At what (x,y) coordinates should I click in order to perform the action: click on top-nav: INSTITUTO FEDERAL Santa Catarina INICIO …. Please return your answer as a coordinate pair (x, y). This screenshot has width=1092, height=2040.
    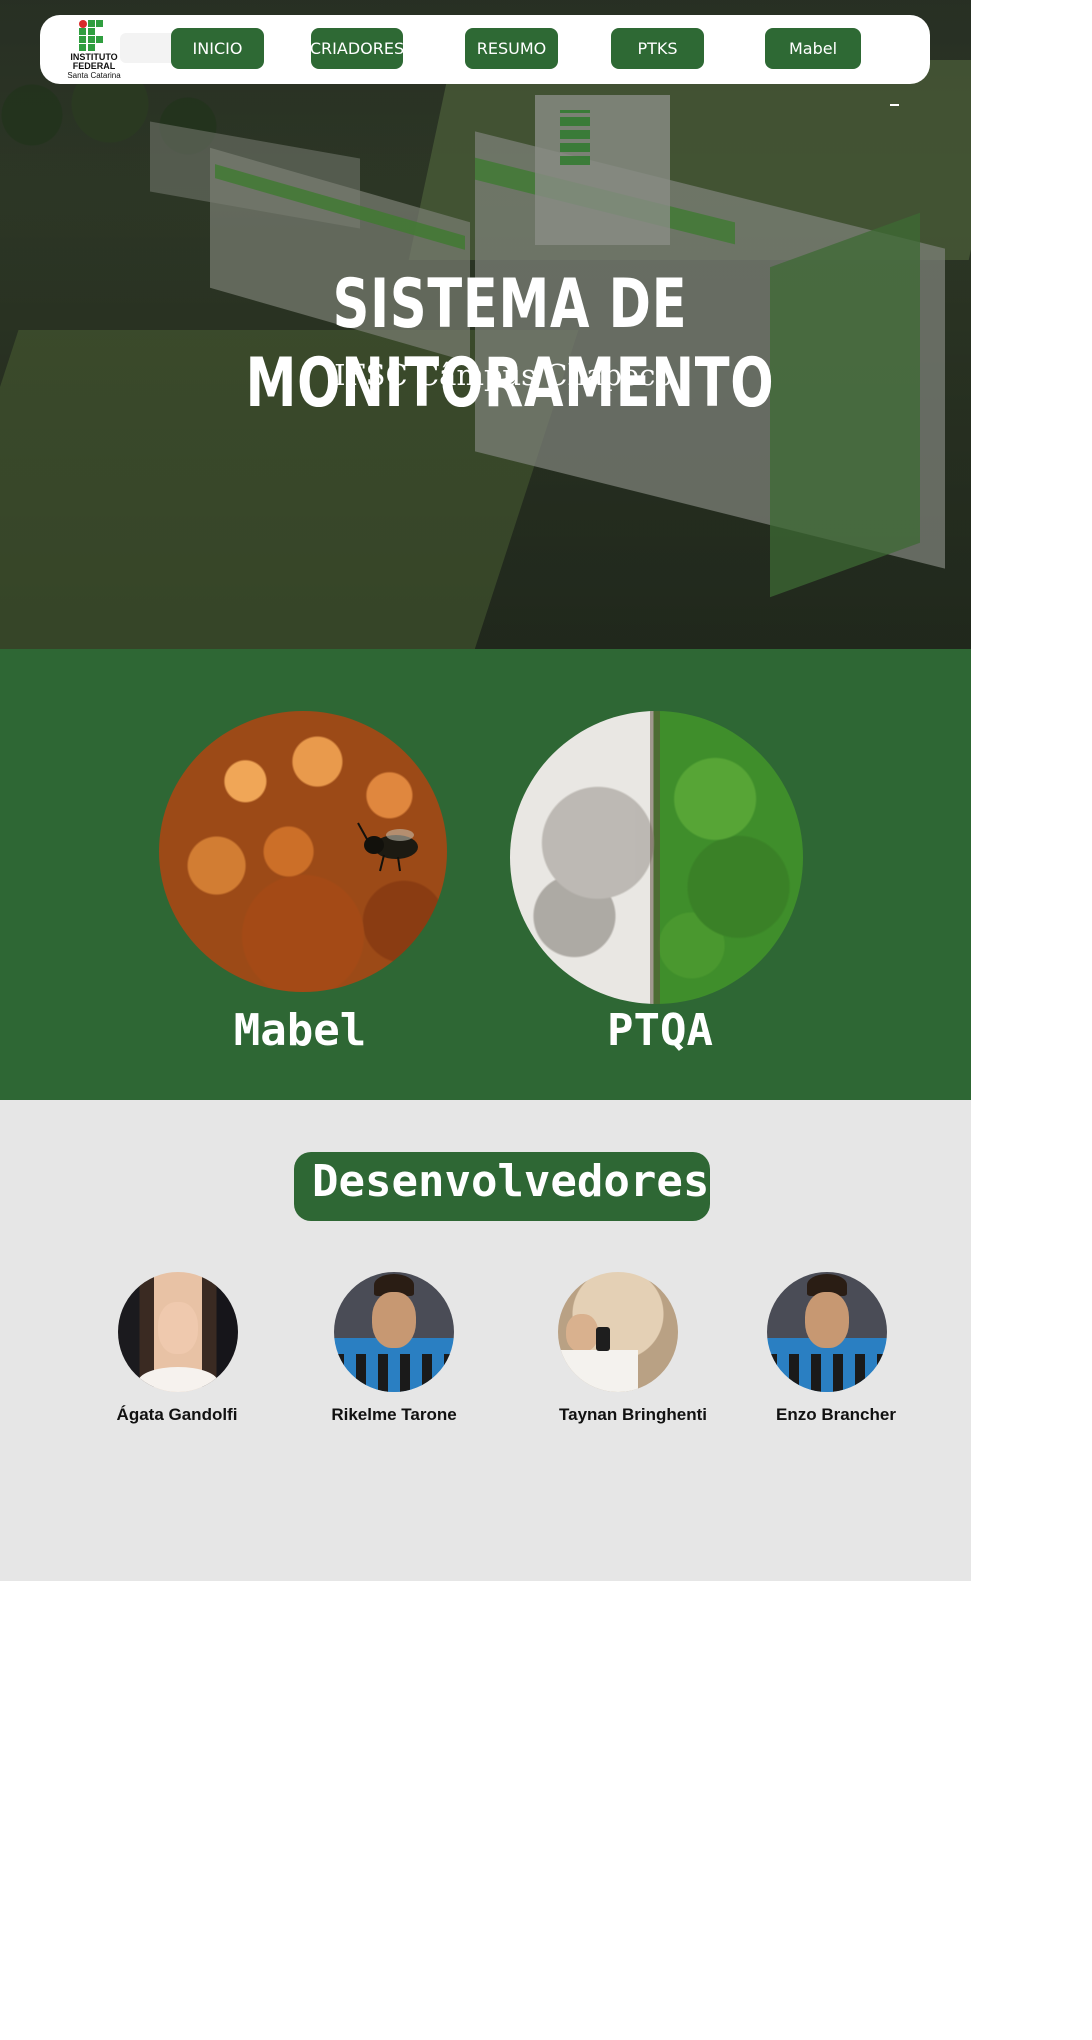
    Looking at the image, I should click on (485, 49).